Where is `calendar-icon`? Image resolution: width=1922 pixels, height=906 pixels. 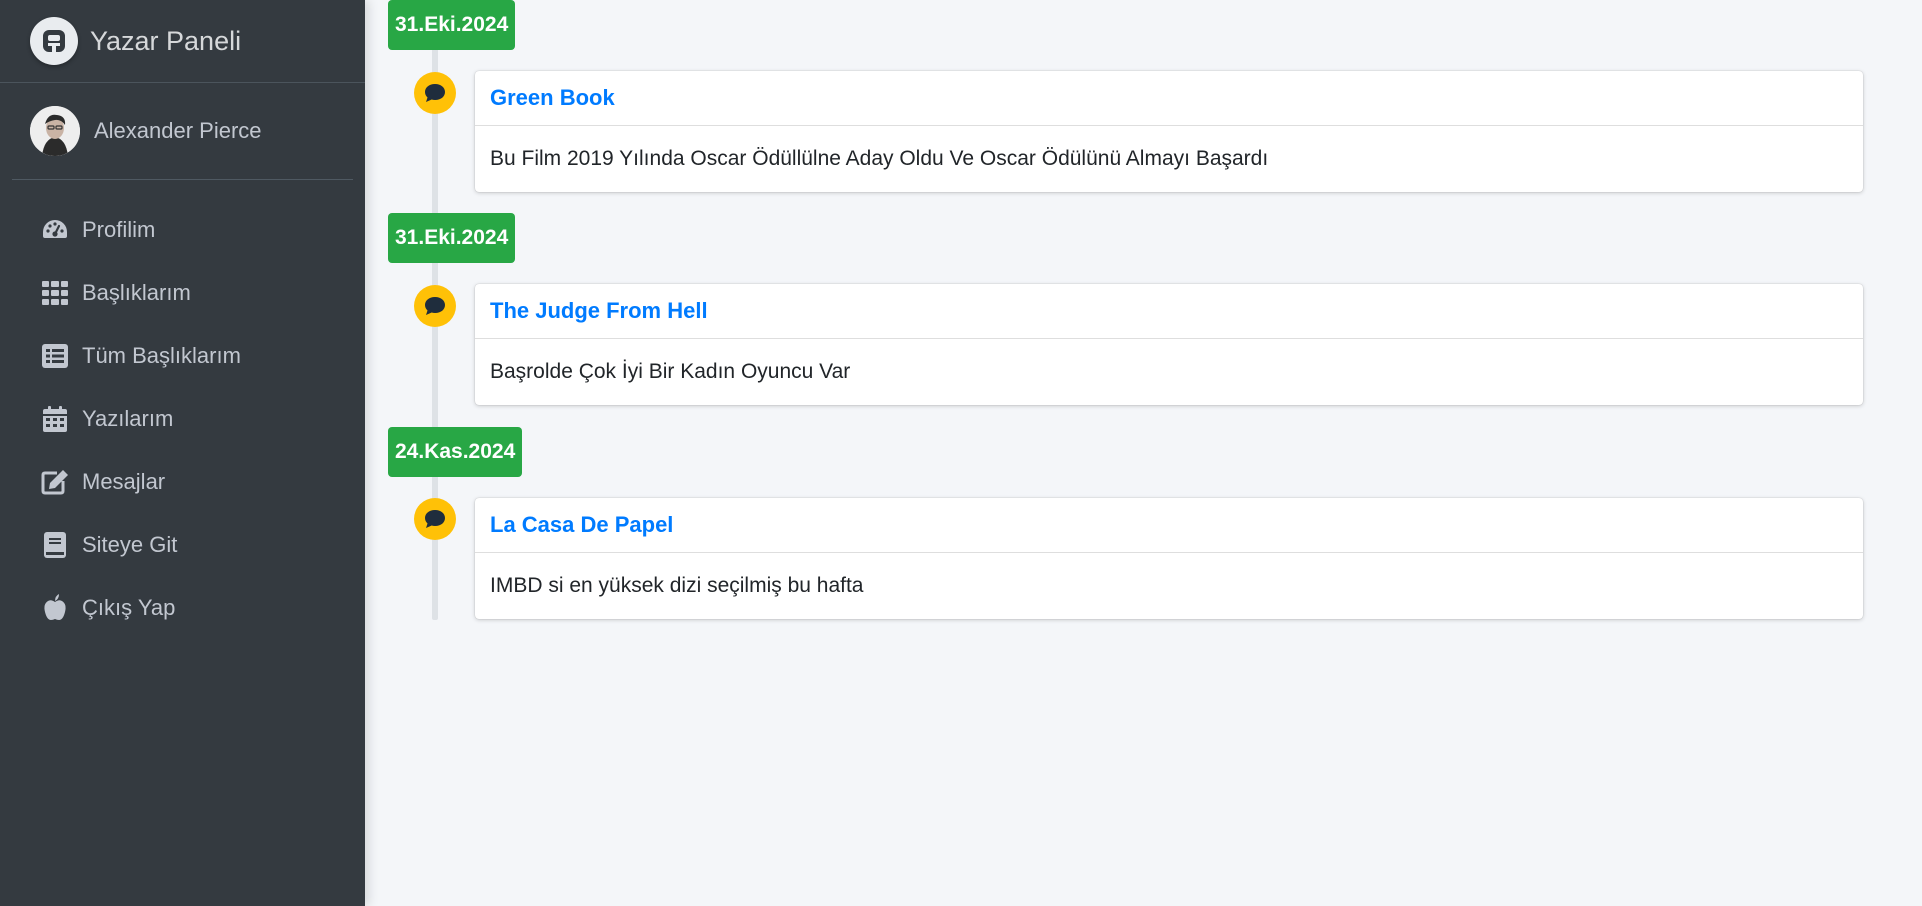
calendar-icon is located at coordinates (55, 419).